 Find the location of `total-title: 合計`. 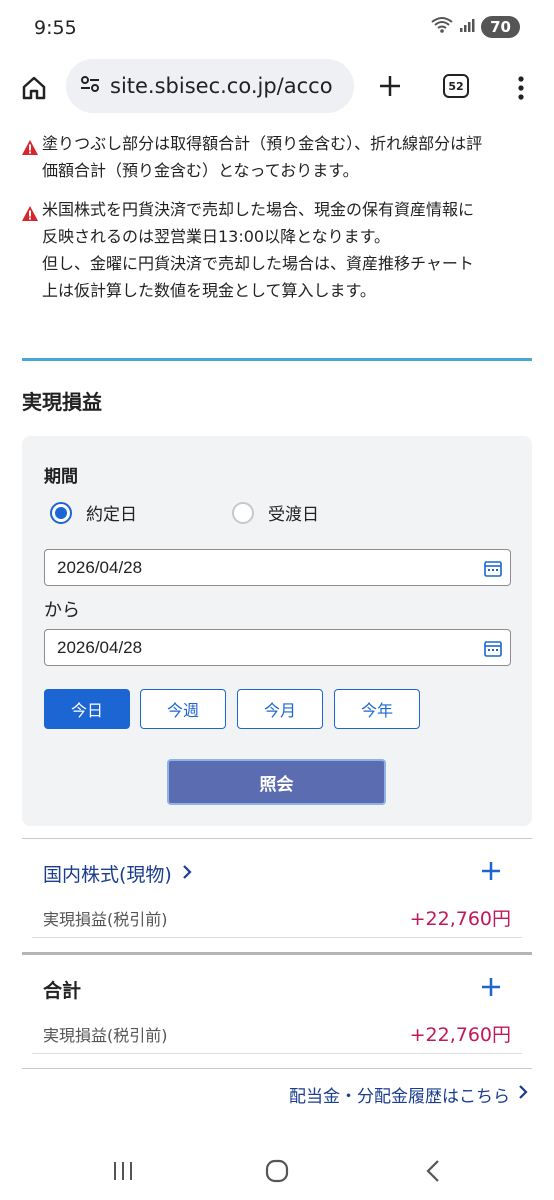

total-title: 合計 is located at coordinates (62, 991).